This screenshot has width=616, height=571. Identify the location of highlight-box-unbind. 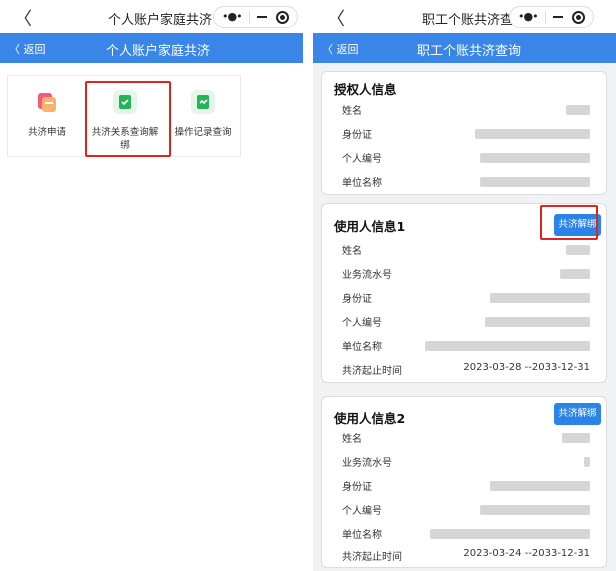
(569, 222).